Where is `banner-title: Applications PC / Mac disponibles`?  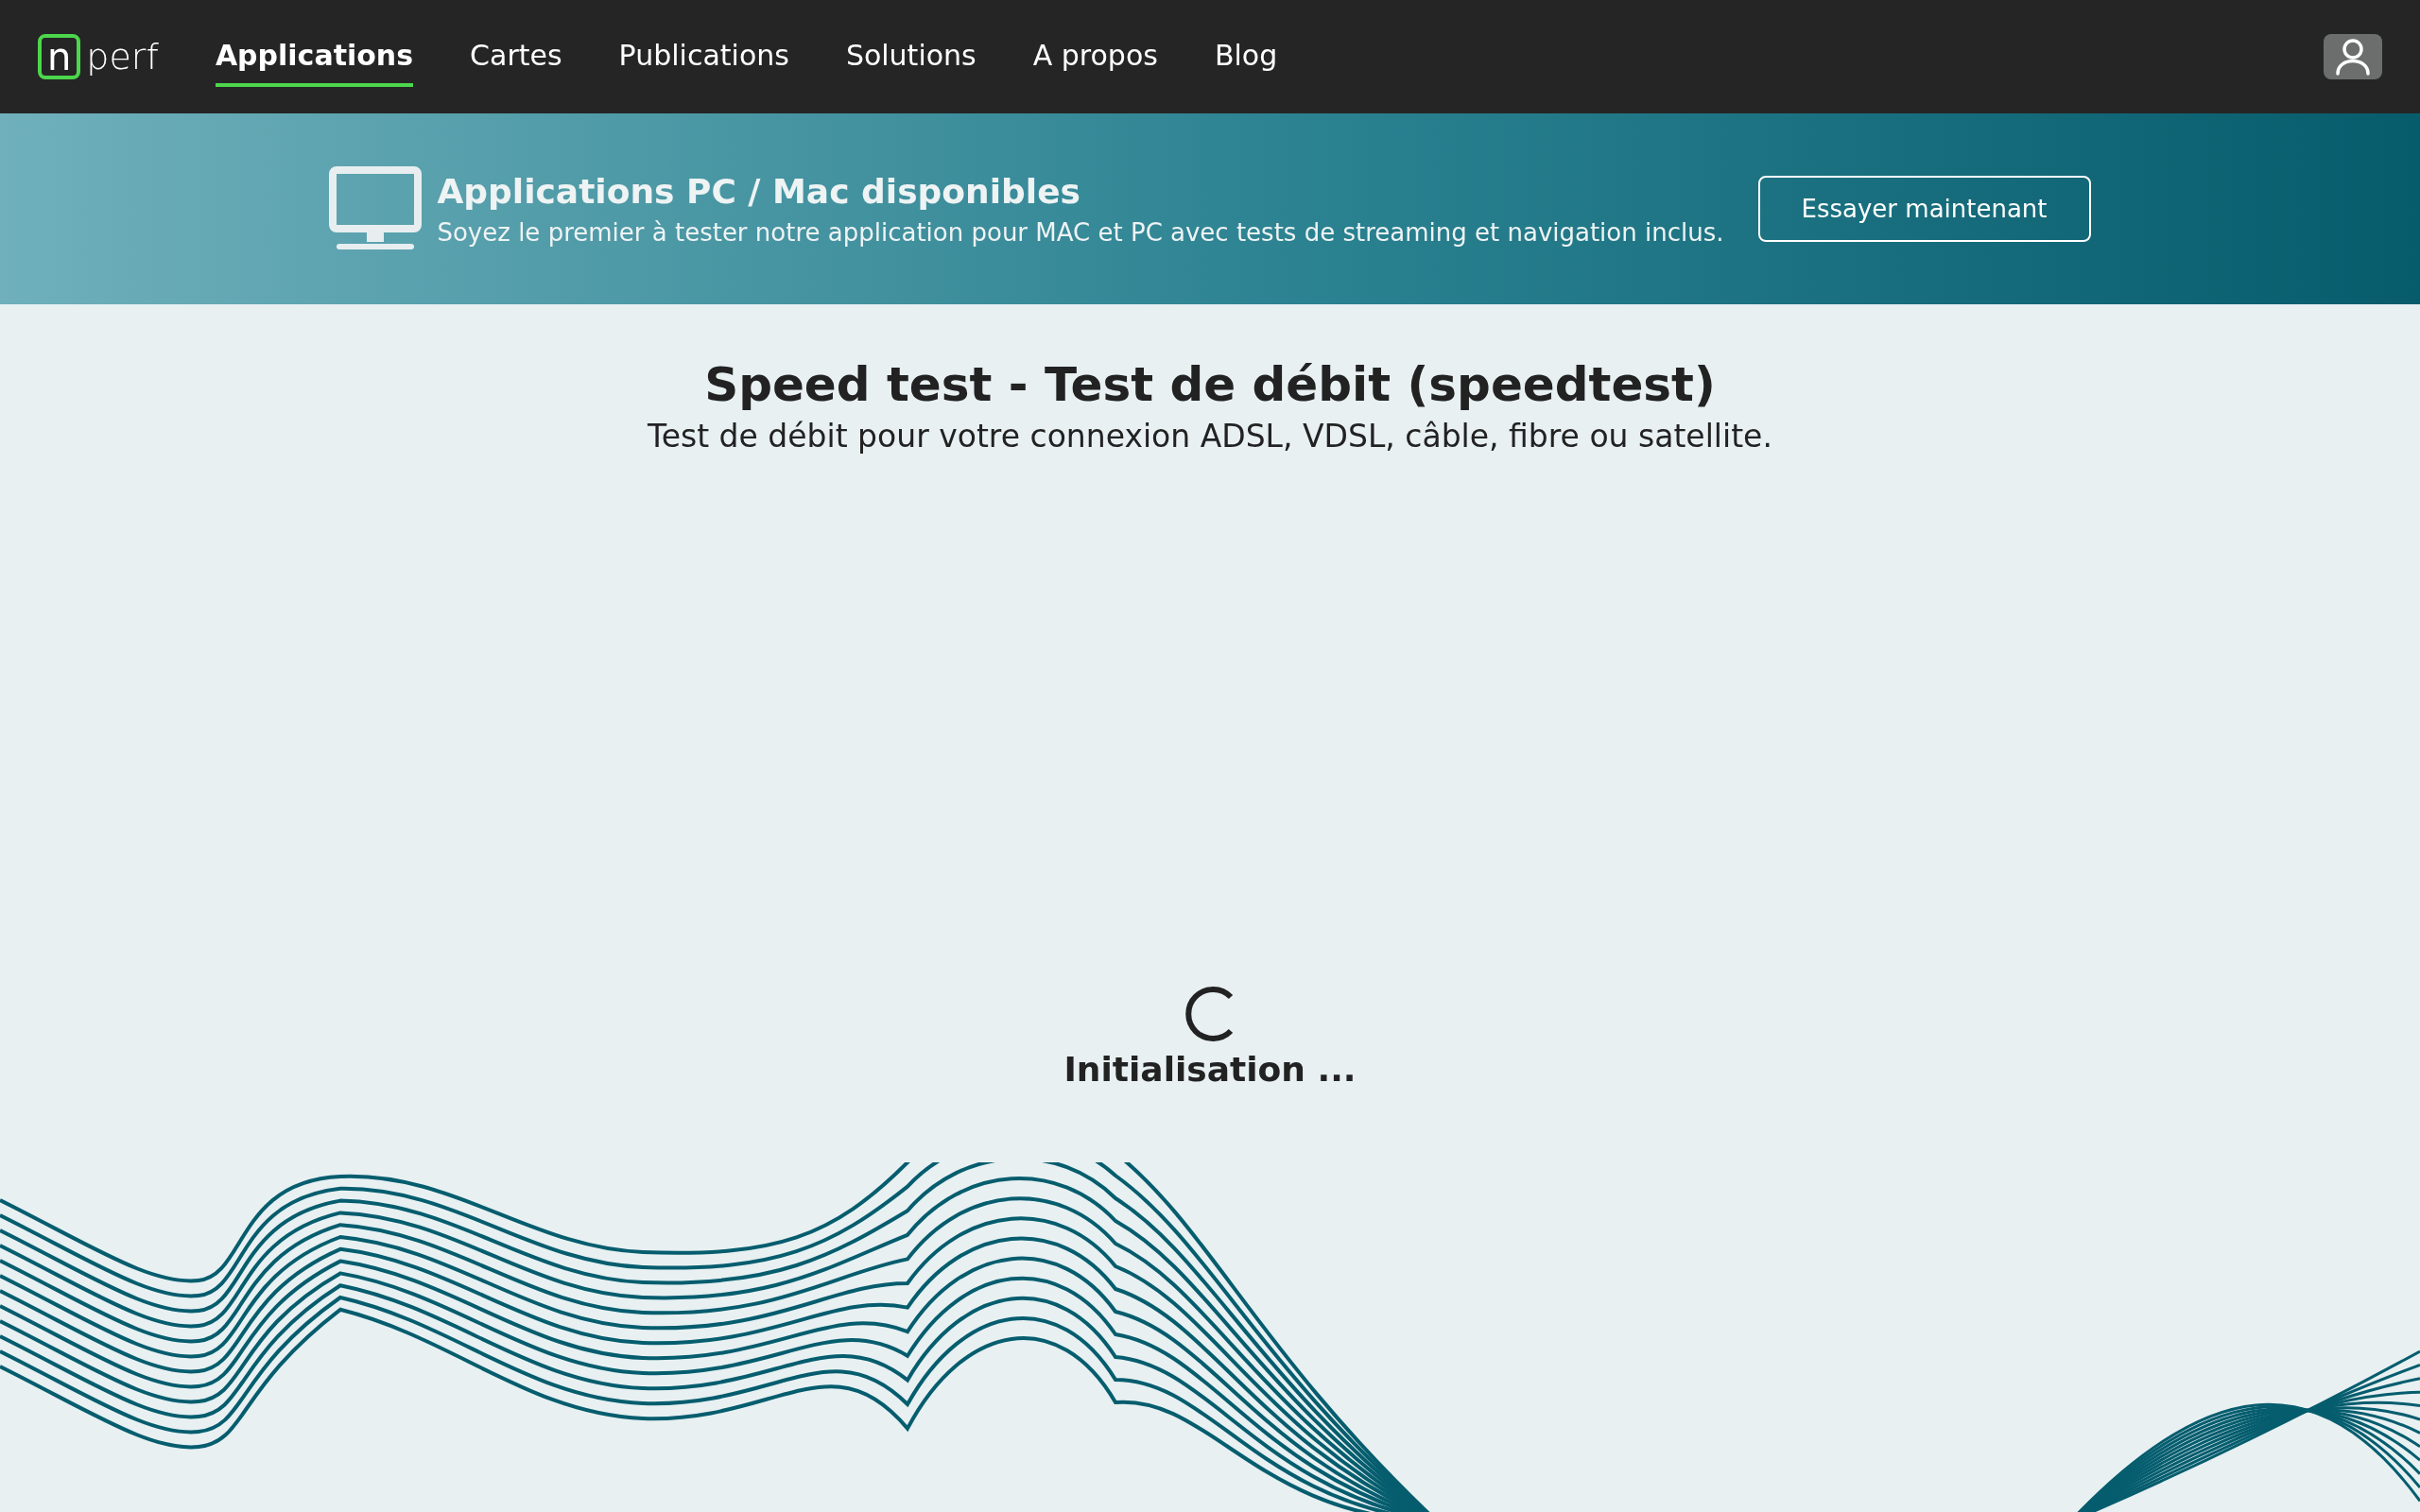 banner-title: Applications PC / Mac disponibles is located at coordinates (759, 191).